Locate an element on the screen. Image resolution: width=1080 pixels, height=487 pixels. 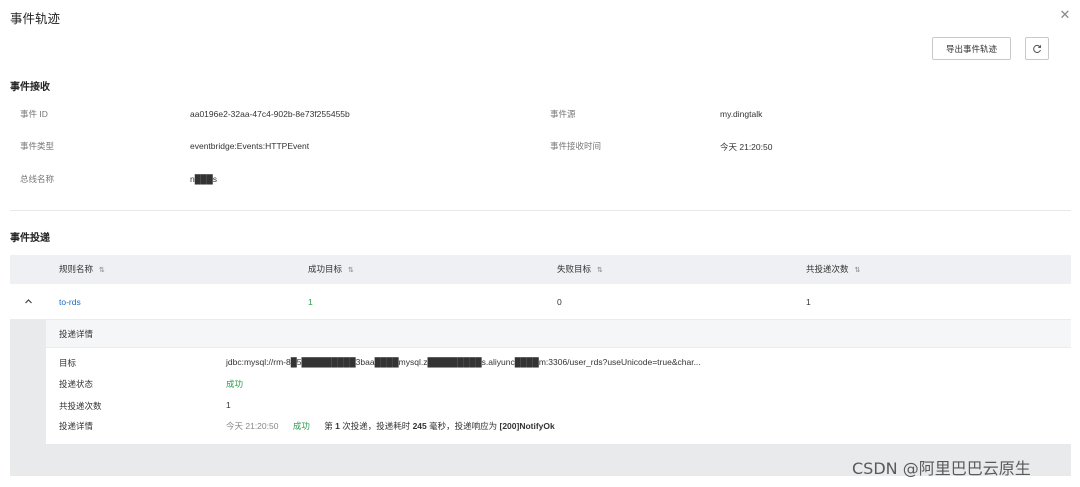
receive-time-label: 事件接收时间 is located at coordinates (576, 146).